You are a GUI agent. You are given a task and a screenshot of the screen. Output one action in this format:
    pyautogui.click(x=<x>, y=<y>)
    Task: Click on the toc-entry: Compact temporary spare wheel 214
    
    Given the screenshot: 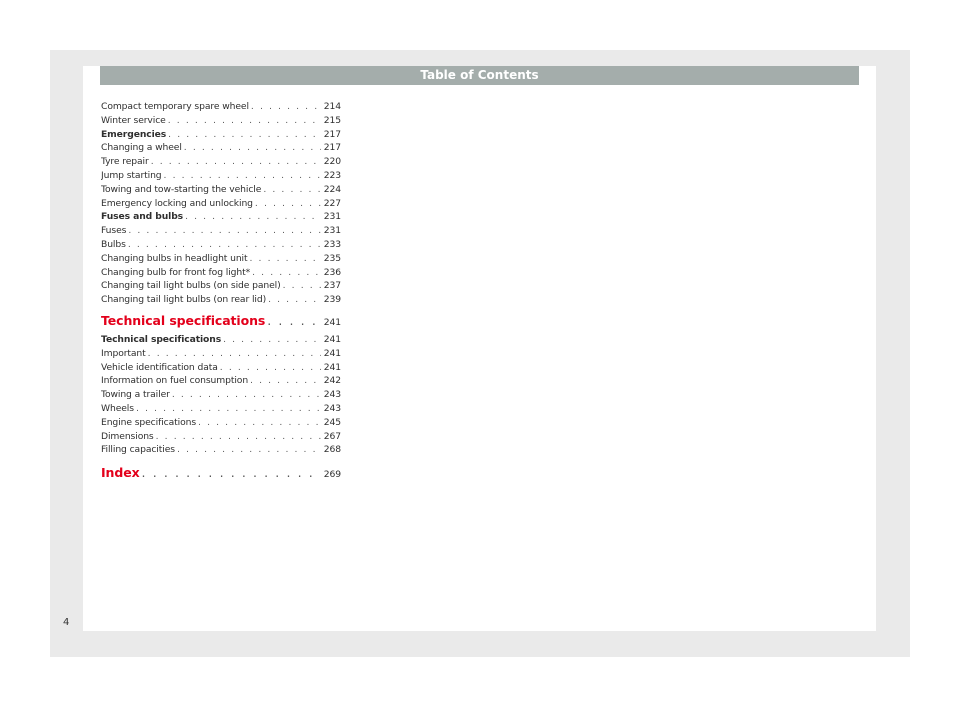 What is the action you would take?
    pyautogui.click(x=221, y=107)
    